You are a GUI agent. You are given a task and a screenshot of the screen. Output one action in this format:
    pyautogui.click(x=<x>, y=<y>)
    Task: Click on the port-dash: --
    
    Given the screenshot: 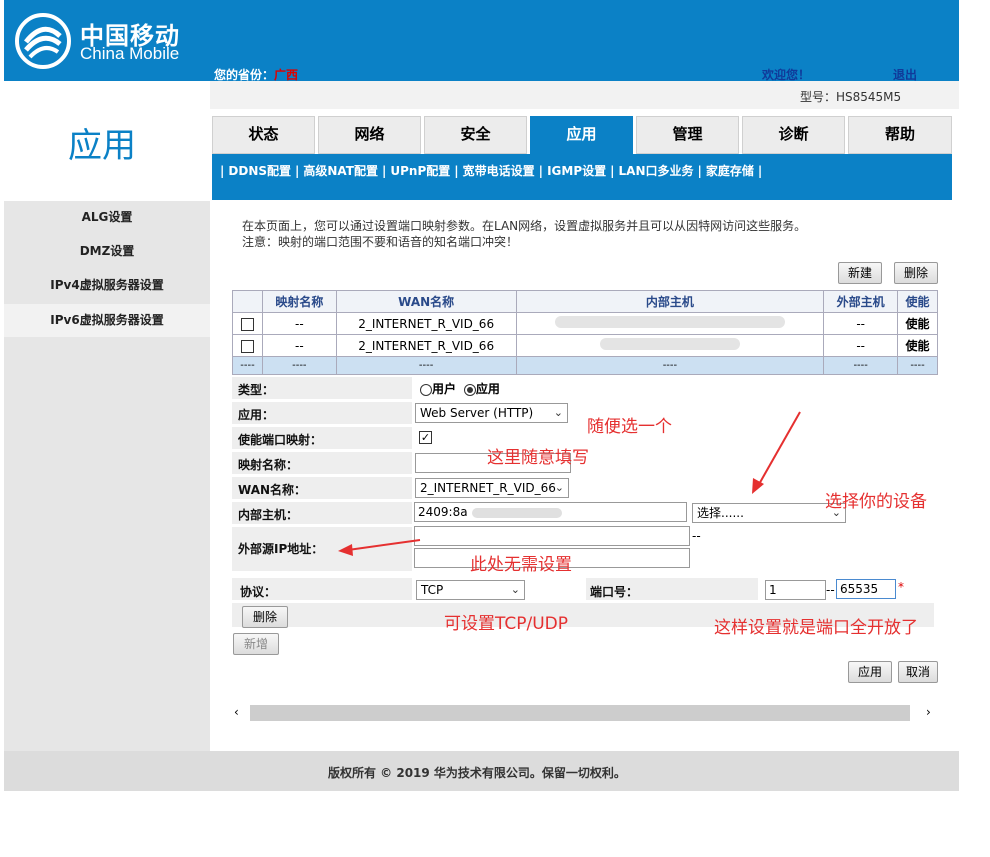 What is the action you would take?
    pyautogui.click(x=830, y=590)
    